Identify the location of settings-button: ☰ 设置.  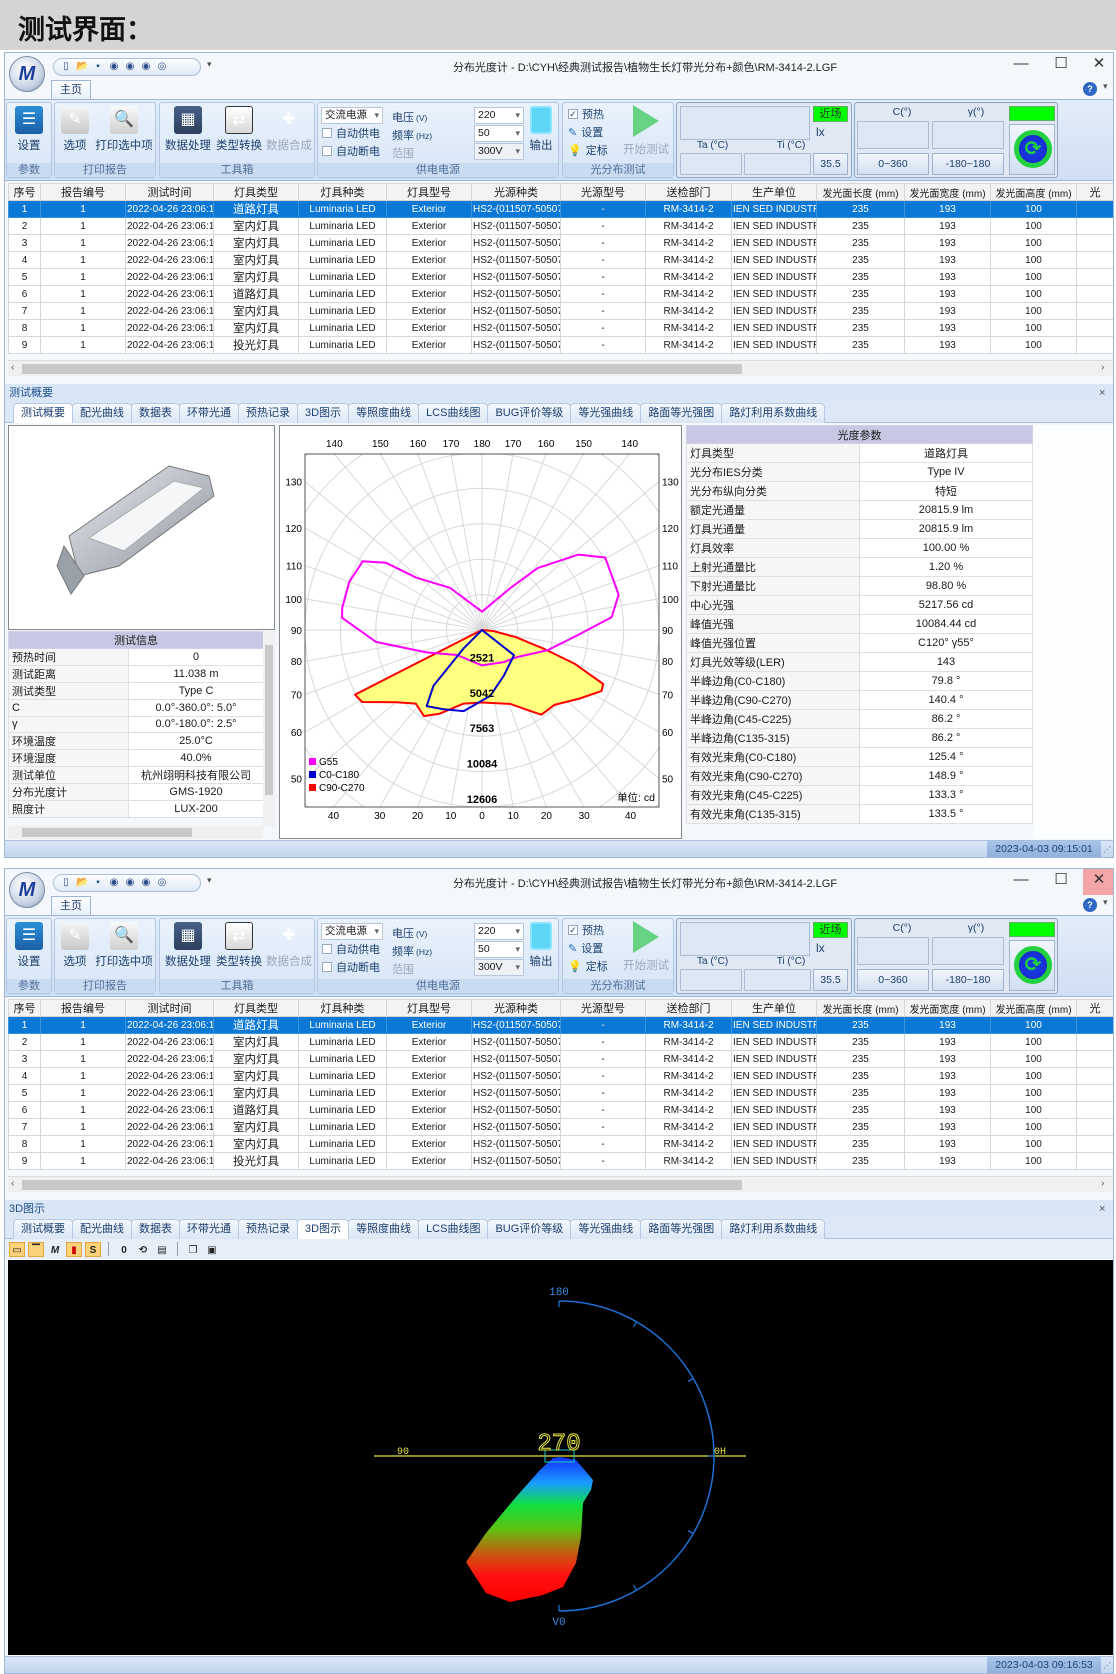
(29, 945).